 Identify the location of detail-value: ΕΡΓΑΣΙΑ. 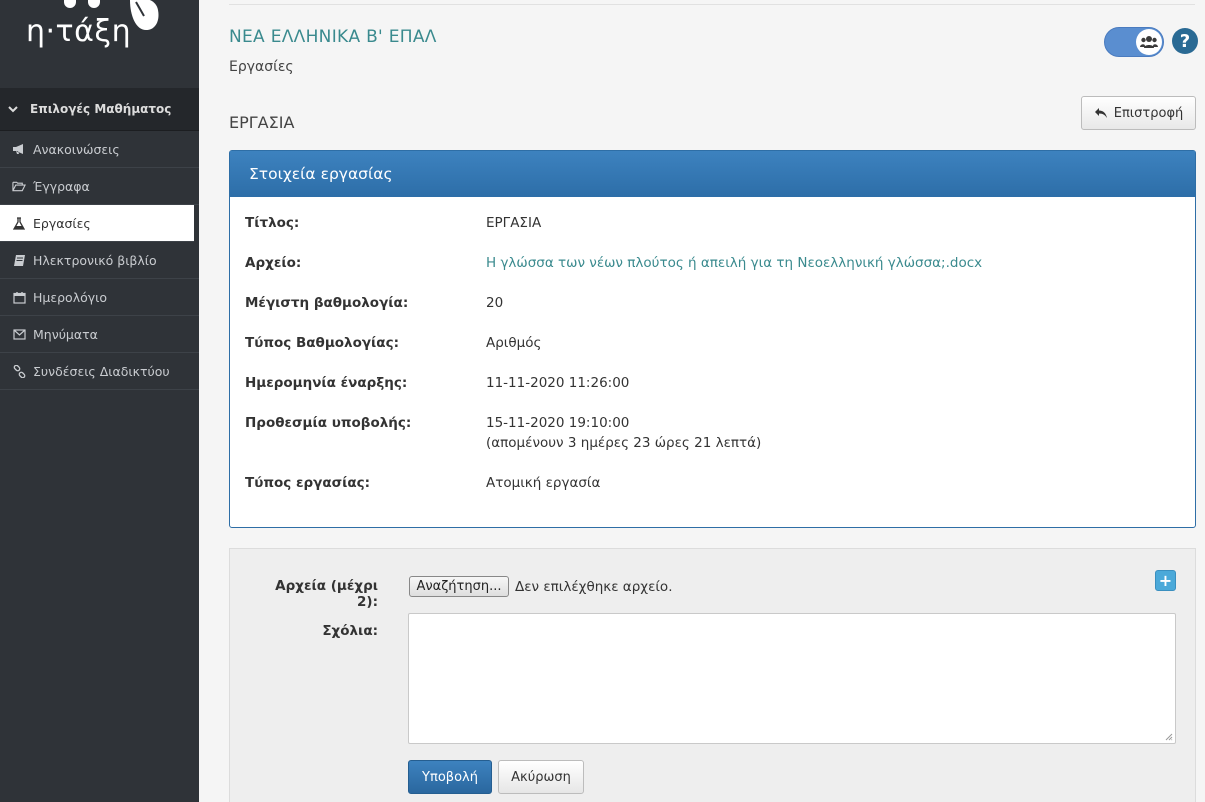
(514, 223).